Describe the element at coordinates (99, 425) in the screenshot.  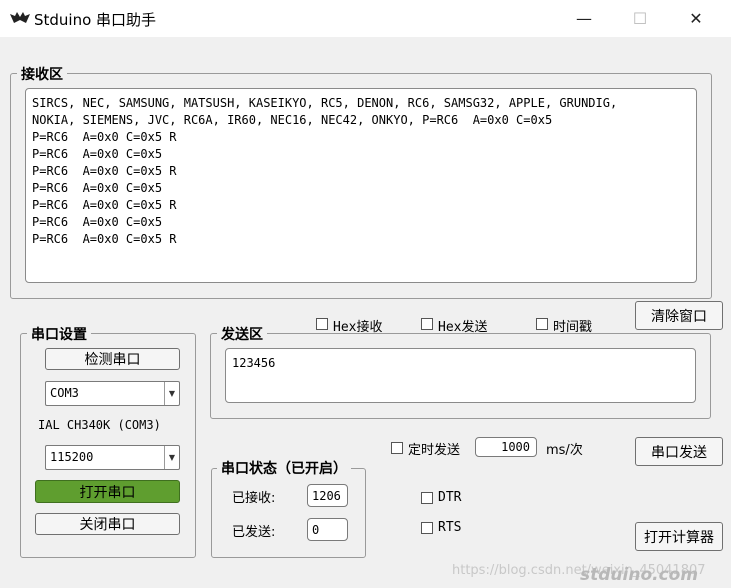
I see `device-label: IAL CH340K (COM3)` at that location.